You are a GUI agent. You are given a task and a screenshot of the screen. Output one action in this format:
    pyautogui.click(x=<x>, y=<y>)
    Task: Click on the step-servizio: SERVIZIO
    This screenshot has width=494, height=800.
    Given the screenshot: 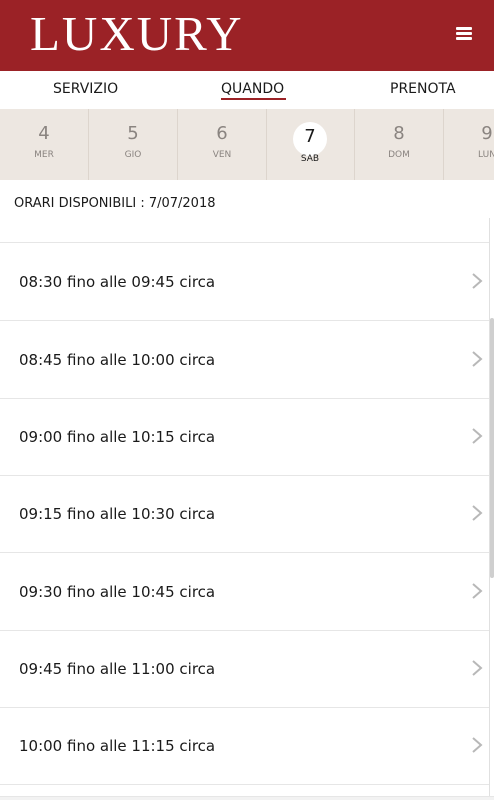 What is the action you would take?
    pyautogui.click(x=85, y=89)
    